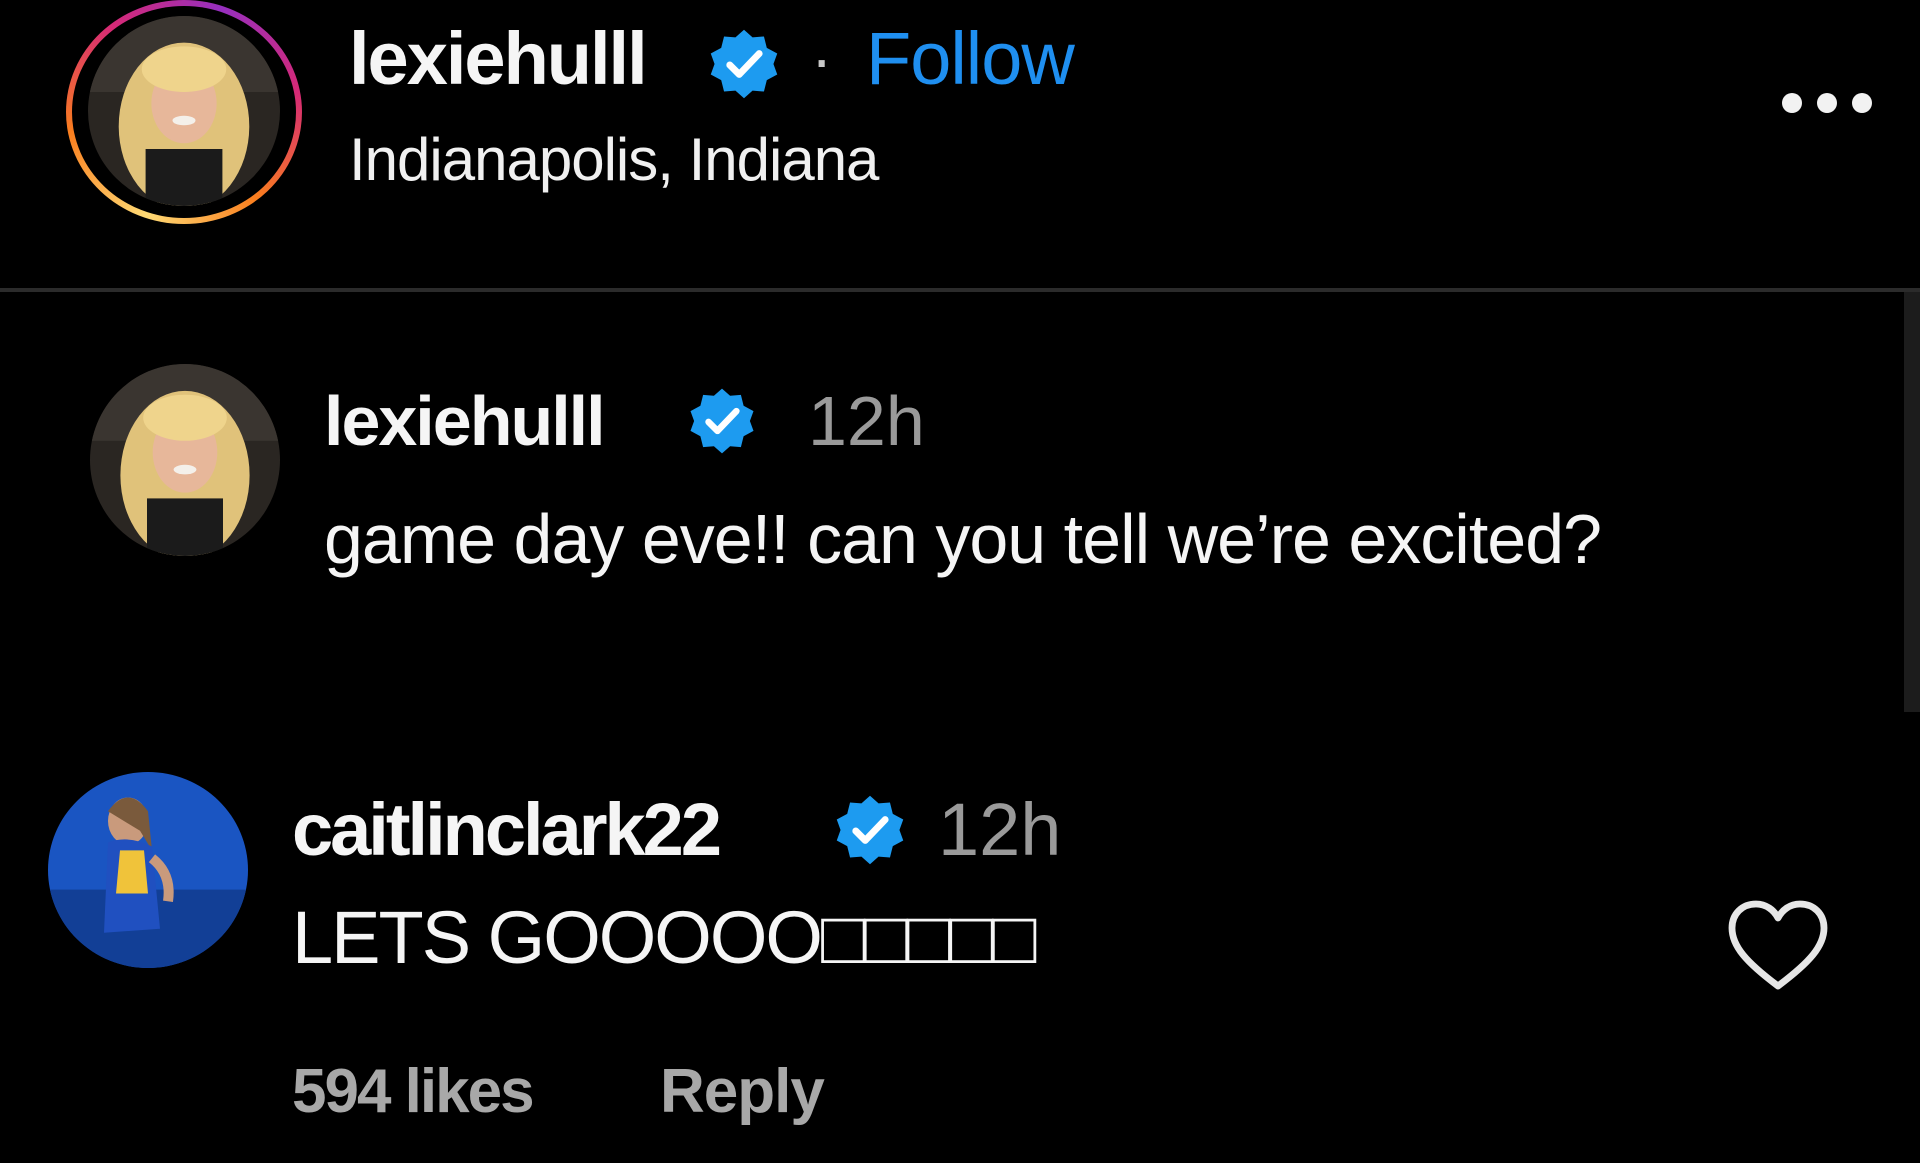 This screenshot has height=1163, width=1920. I want to click on comment-avatar, so click(148, 870).